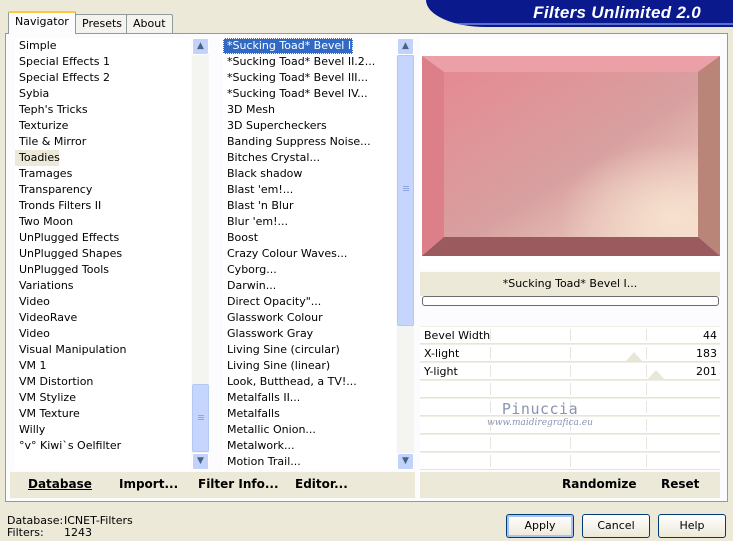  Describe the element at coordinates (103, 142) in the screenshot. I see `list-item: Tile & Mirror` at that location.